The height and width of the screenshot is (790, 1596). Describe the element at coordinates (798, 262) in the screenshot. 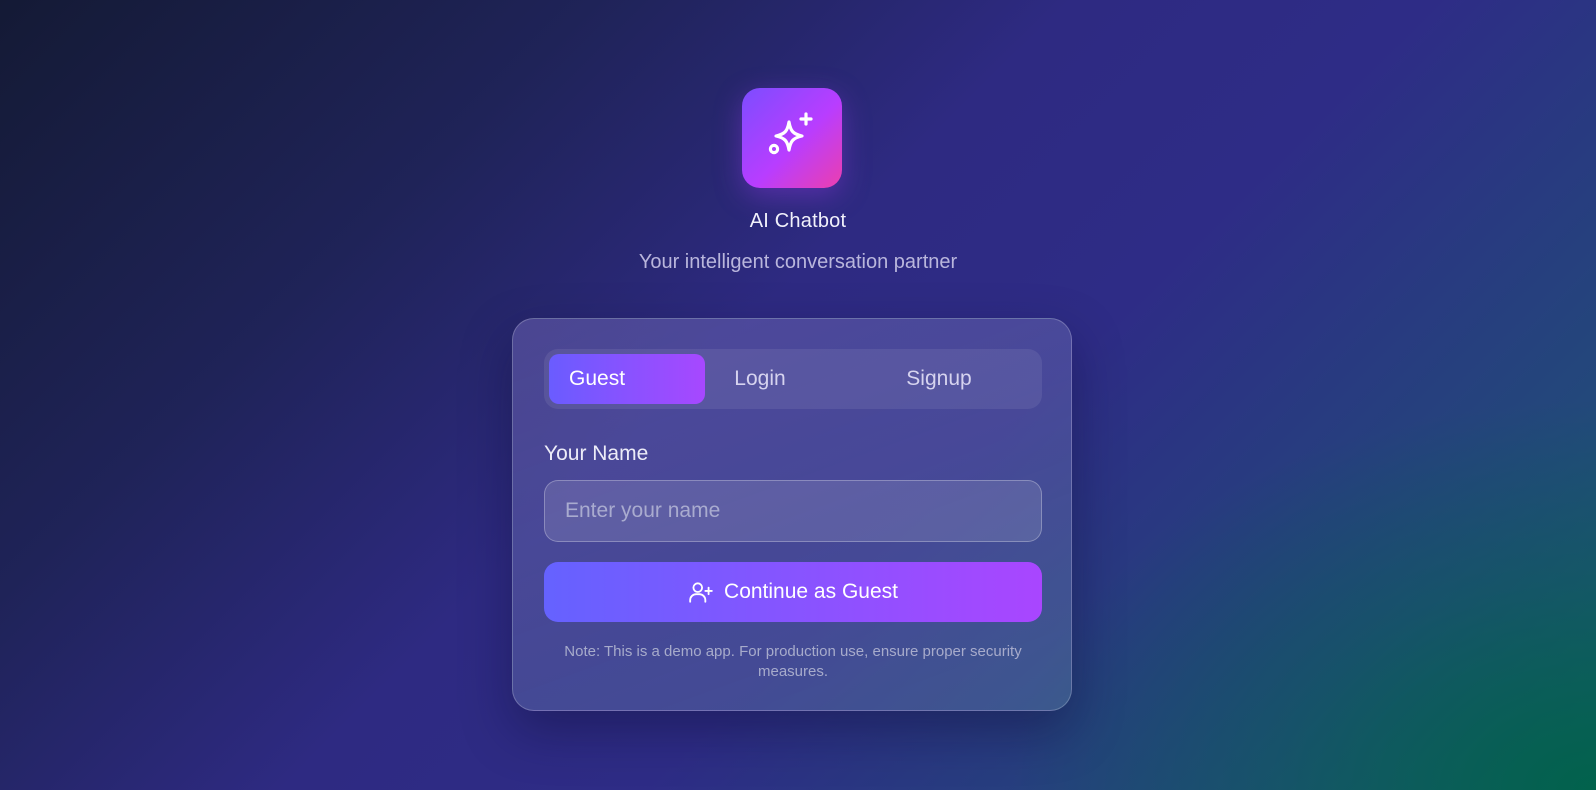

I see `app-subtitle: Your intelligent conversation partner` at that location.